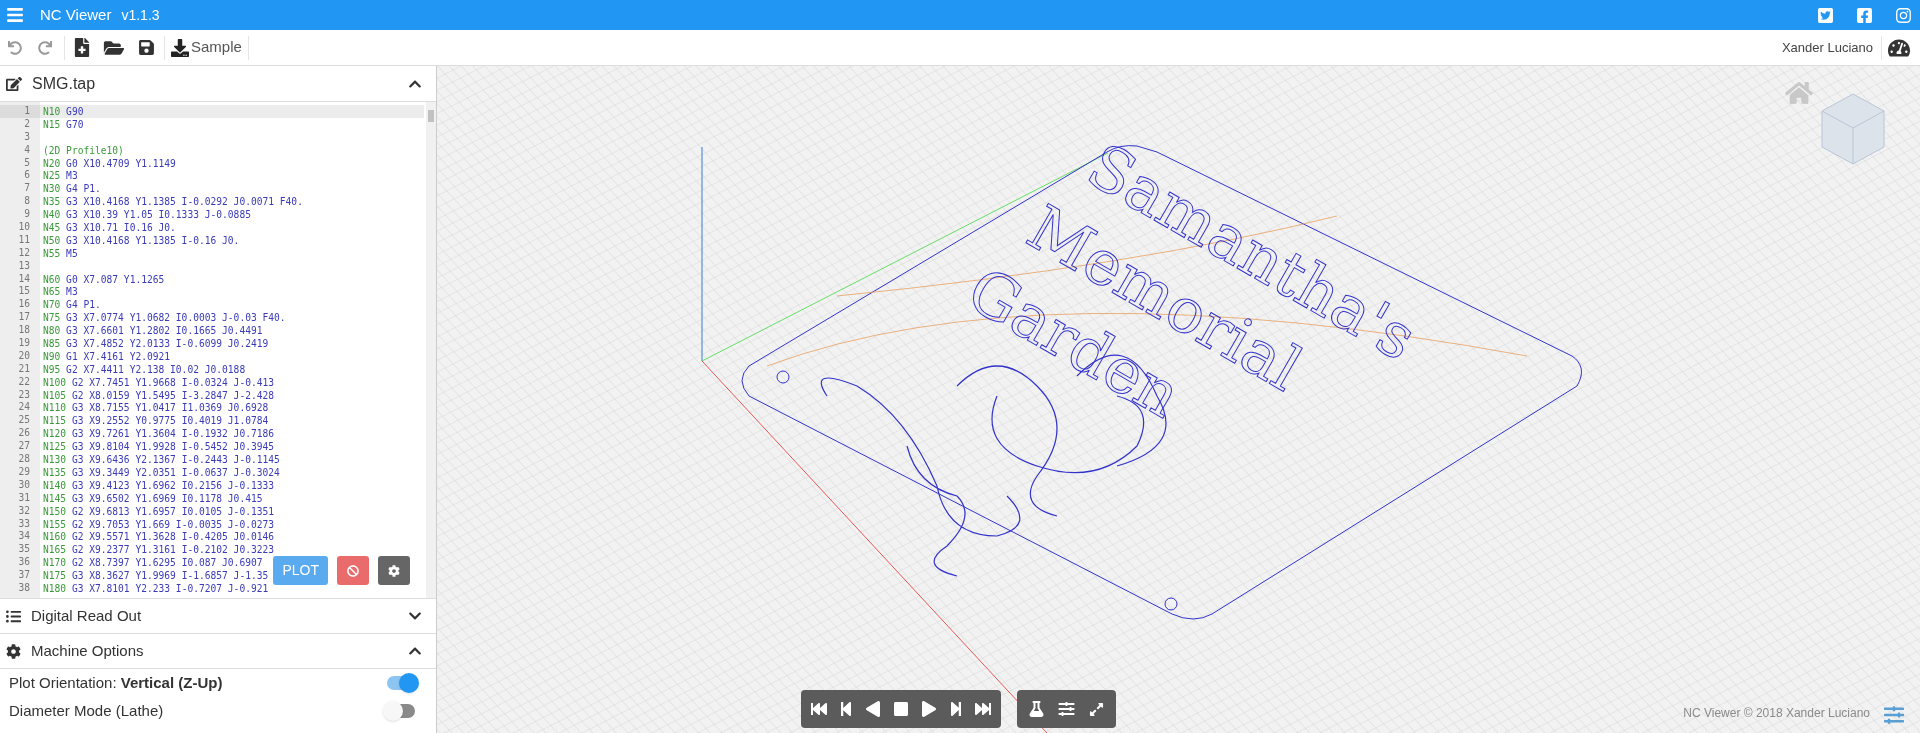 Image resolution: width=1920 pixels, height=733 pixels. I want to click on settings-button, so click(394, 570).